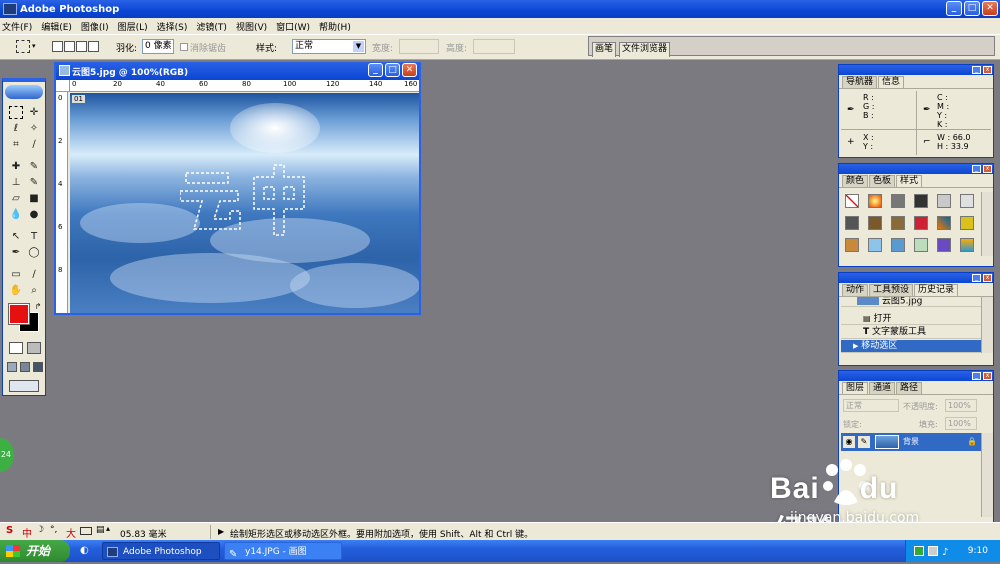 The height and width of the screenshot is (564, 1000). What do you see at coordinates (891, 290) in the screenshot?
I see `tab-tool-presets: 工具预设` at bounding box center [891, 290].